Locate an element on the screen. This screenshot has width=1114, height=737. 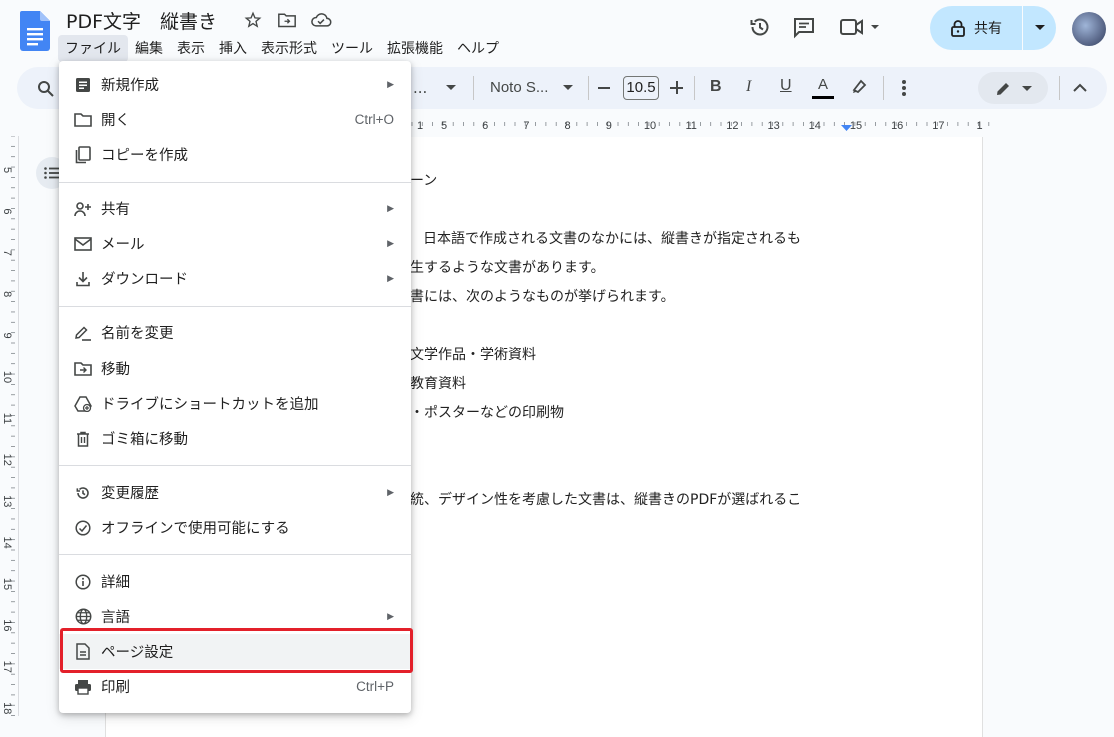
menu-view: 表示 is located at coordinates (191, 48).